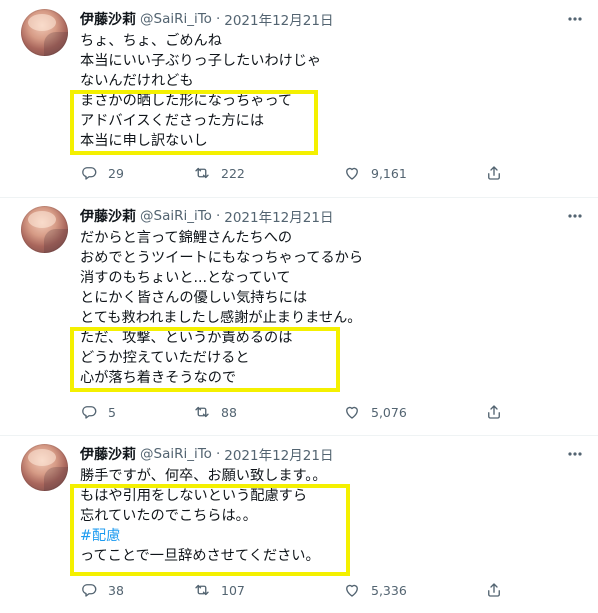 This screenshot has height=613, width=598. I want to click on tweet-text-line: ないんだけれども, so click(137, 81).